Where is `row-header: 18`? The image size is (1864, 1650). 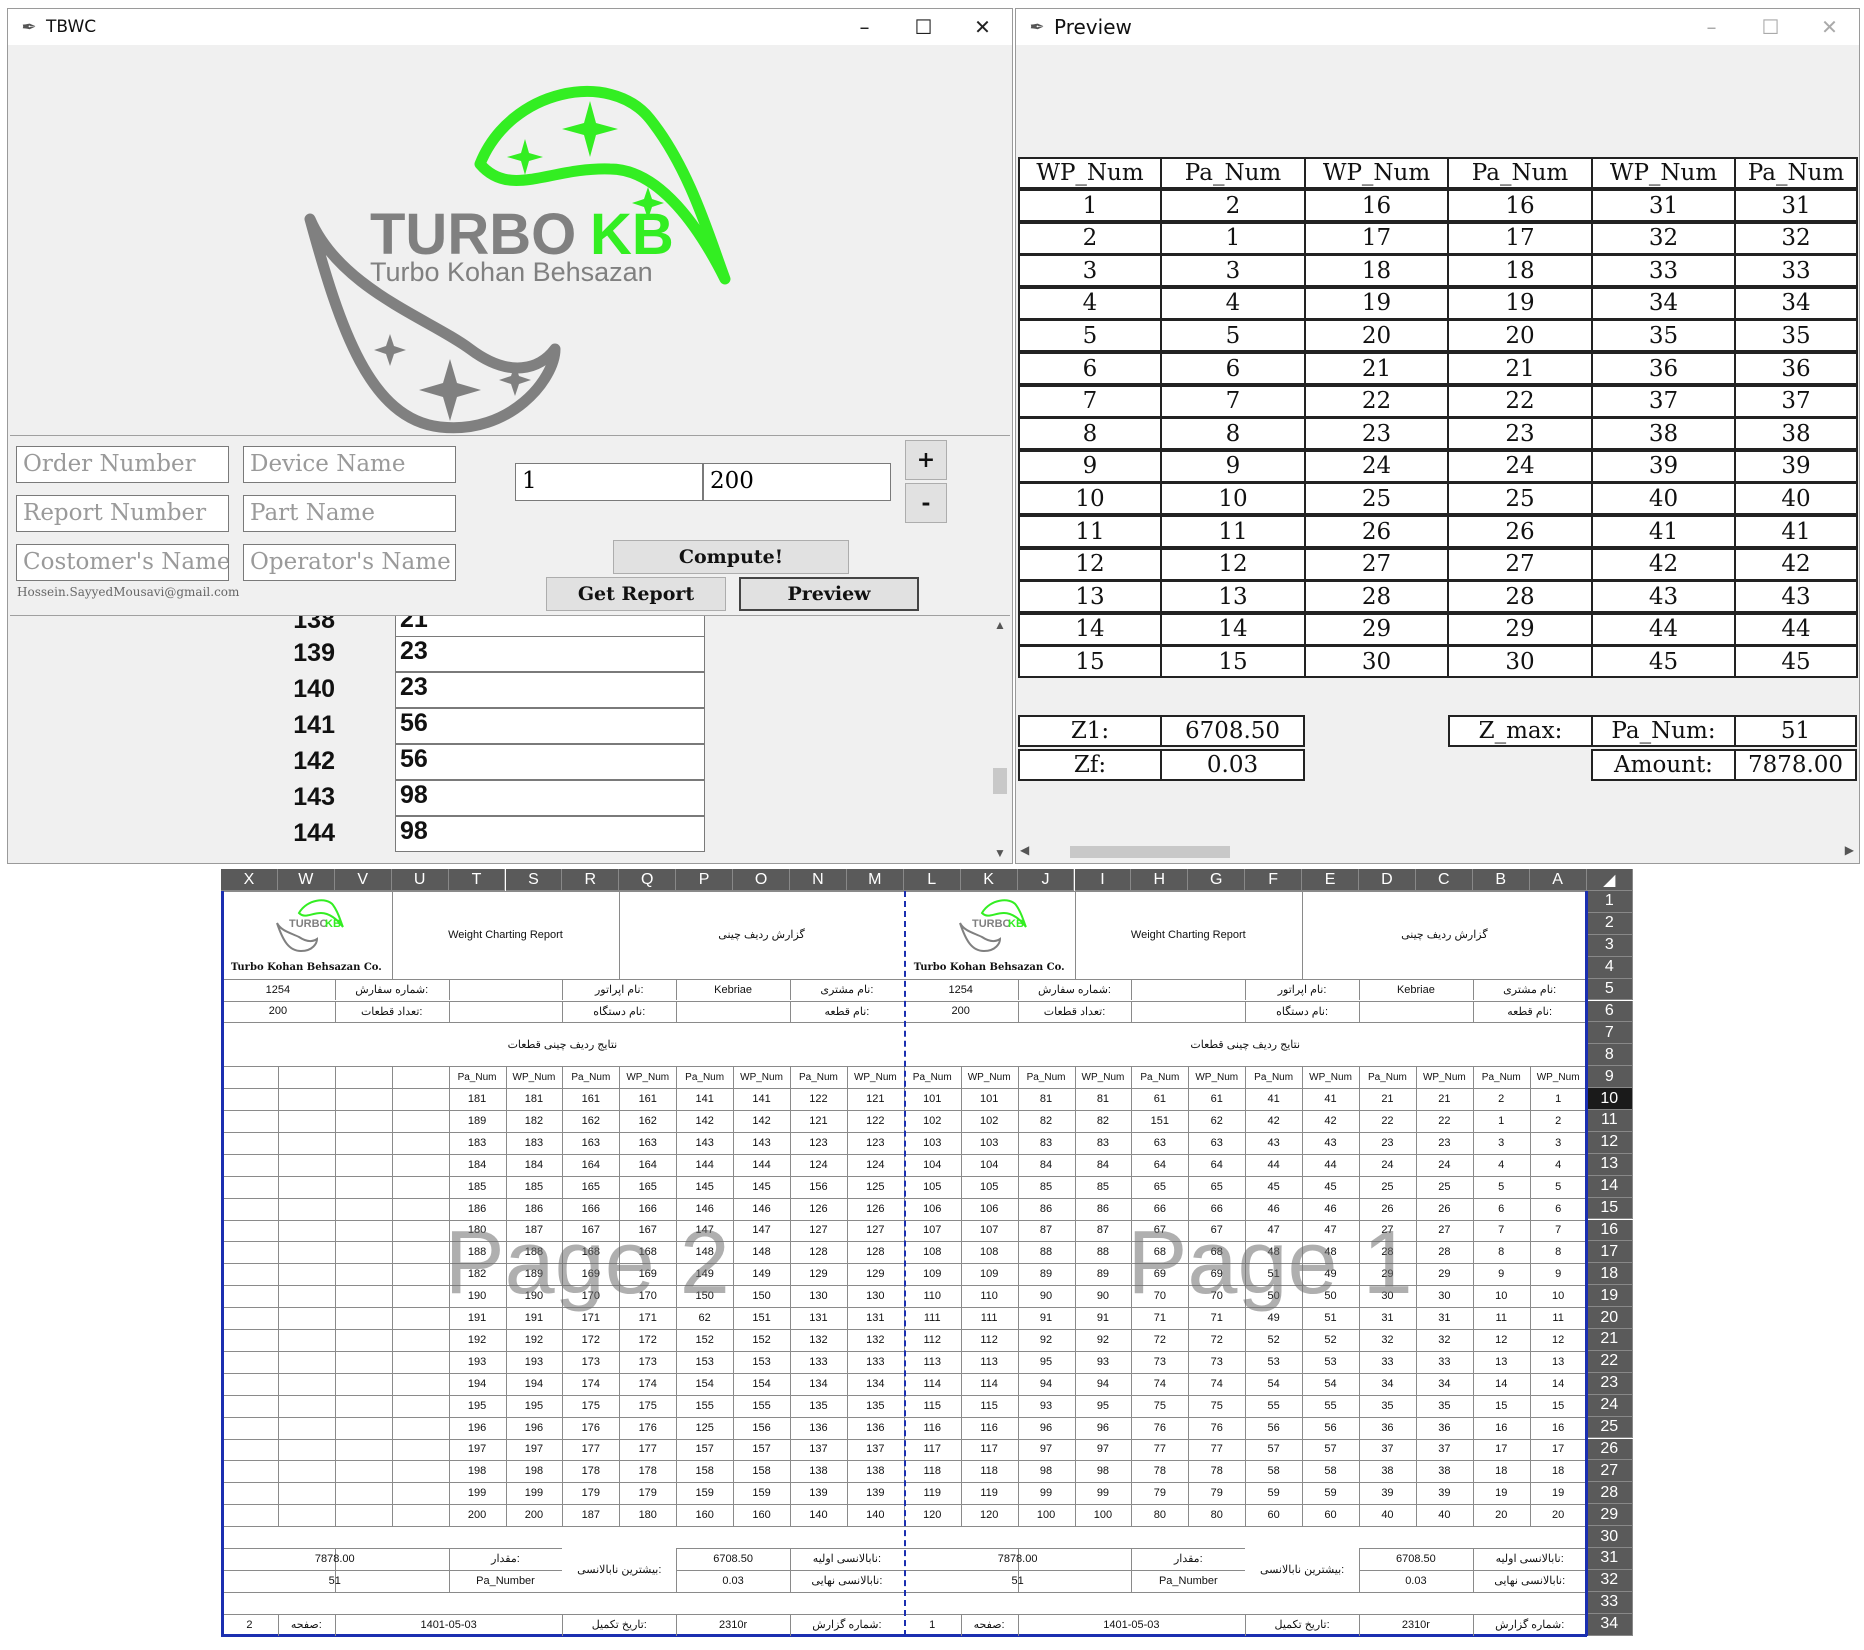 row-header: 18 is located at coordinates (1609, 1274).